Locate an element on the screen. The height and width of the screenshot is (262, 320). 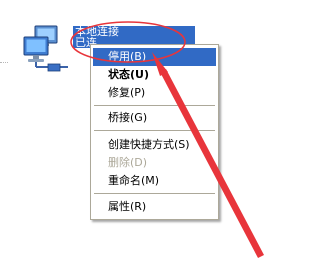
menu-item-disable: 停用(B) is located at coordinates (154, 57).